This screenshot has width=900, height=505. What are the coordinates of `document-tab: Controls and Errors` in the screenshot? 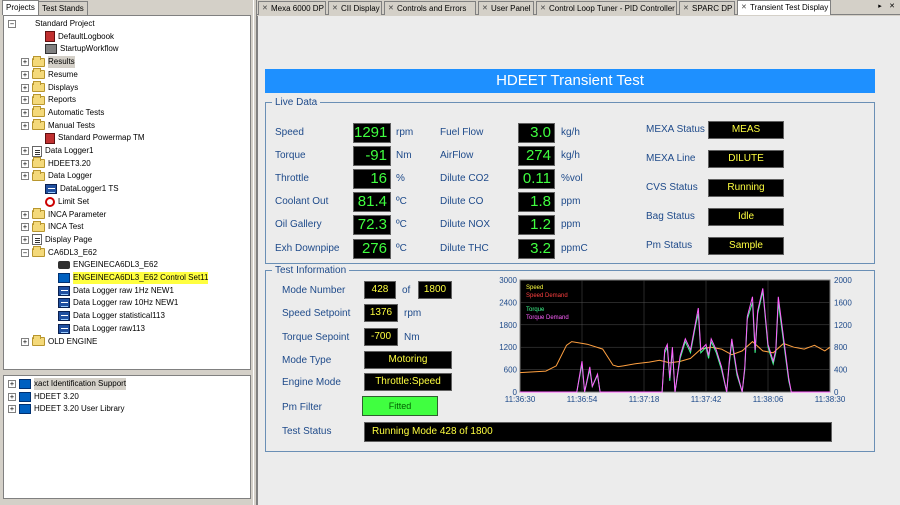 It's located at (430, 8).